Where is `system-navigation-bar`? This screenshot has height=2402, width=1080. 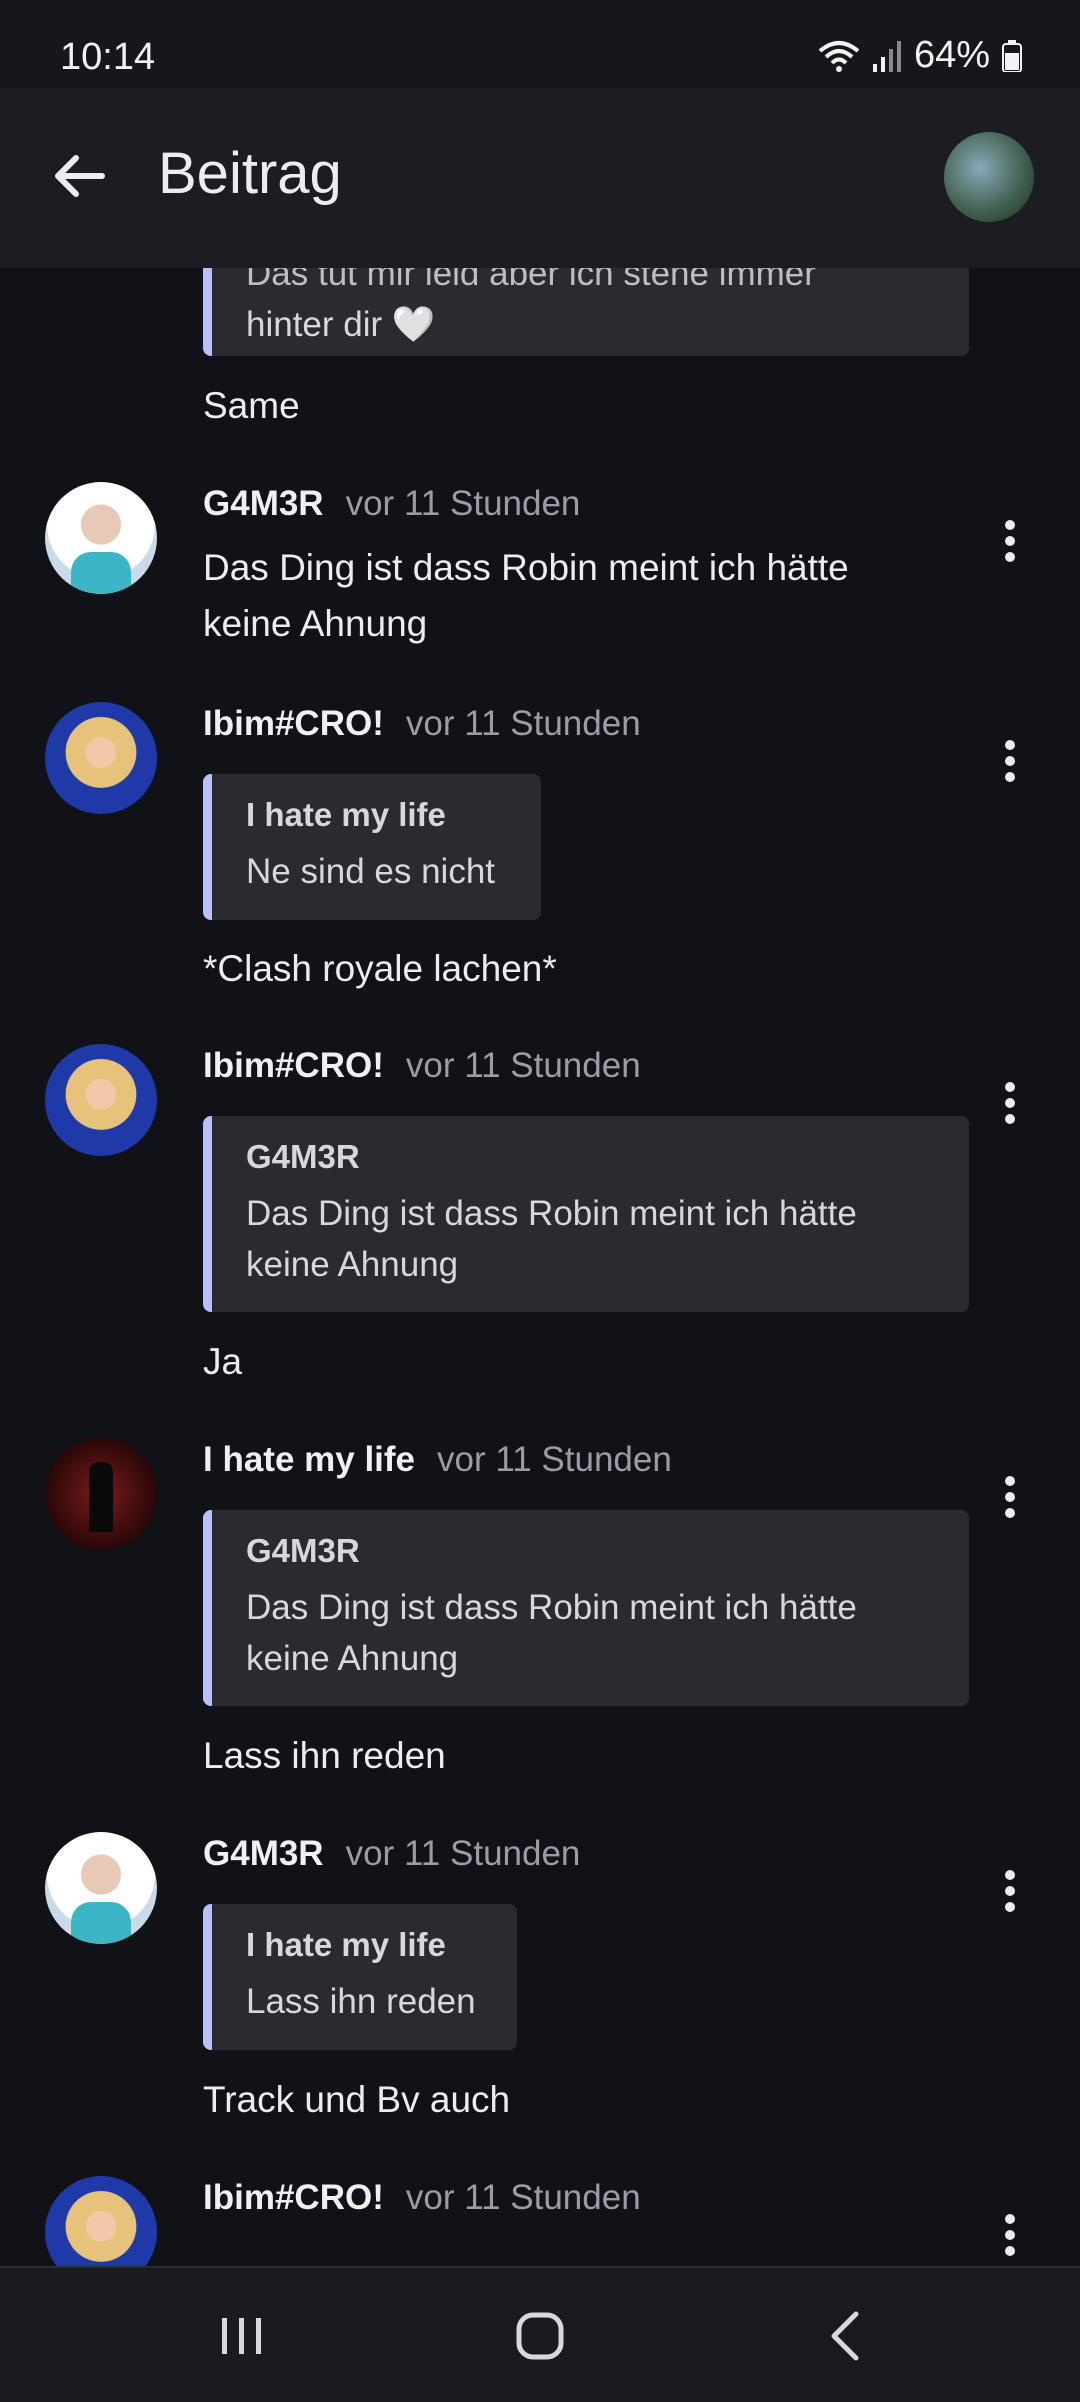 system-navigation-bar is located at coordinates (540, 2334).